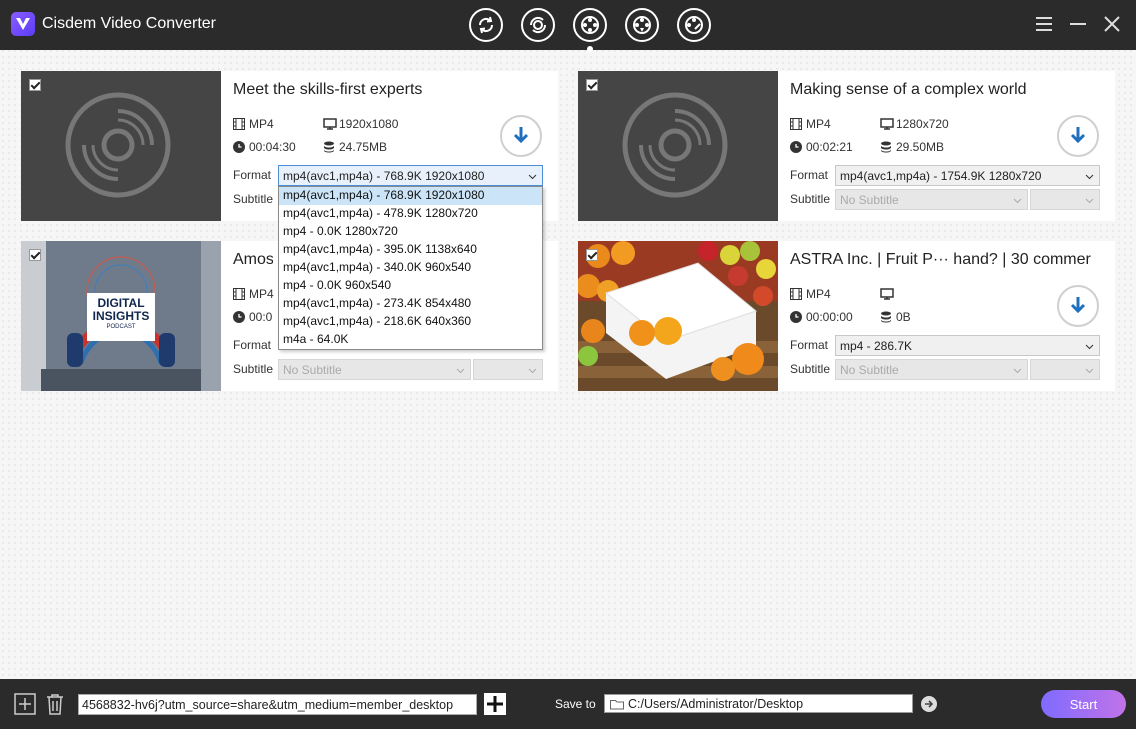 The height and width of the screenshot is (729, 1136). Describe the element at coordinates (967, 175) in the screenshot. I see `format-select: mp4(avc1,mp4a) - 1754.9K 1280x720` at that location.